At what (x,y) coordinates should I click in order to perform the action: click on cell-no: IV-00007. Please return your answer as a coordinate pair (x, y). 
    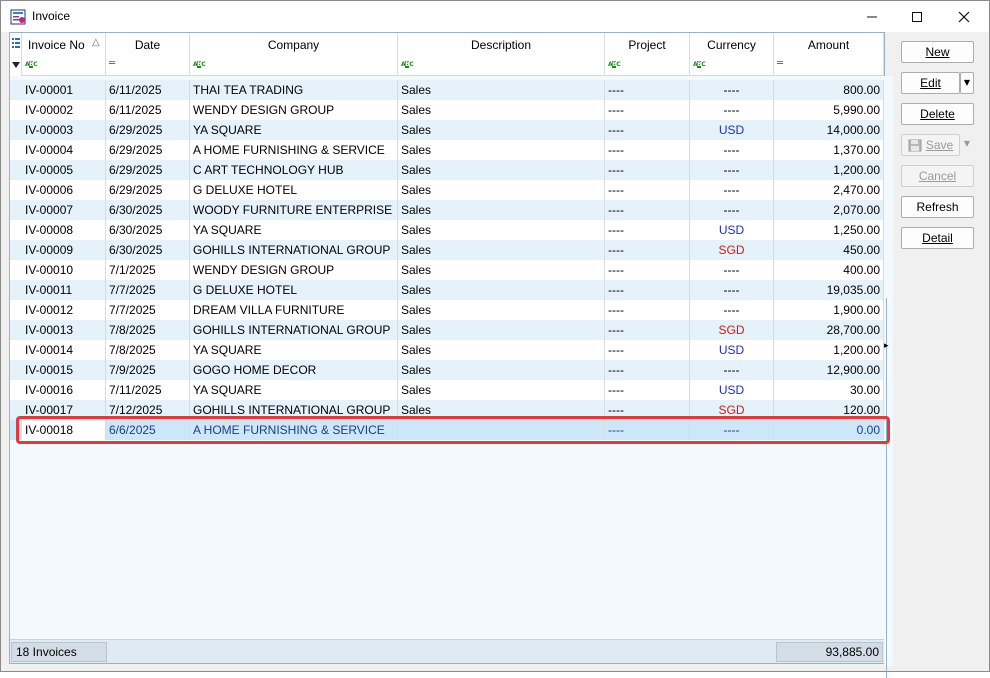
    Looking at the image, I should click on (64, 210).